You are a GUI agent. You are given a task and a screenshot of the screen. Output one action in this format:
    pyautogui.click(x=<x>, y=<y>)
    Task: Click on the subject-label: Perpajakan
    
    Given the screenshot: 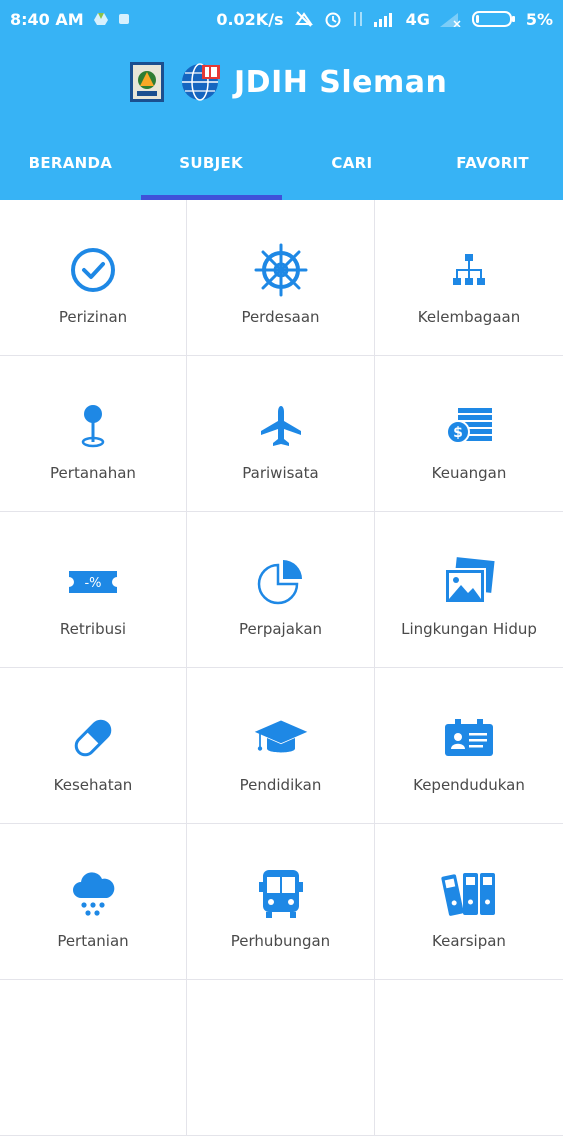 What is the action you would take?
    pyautogui.click(x=280, y=629)
    